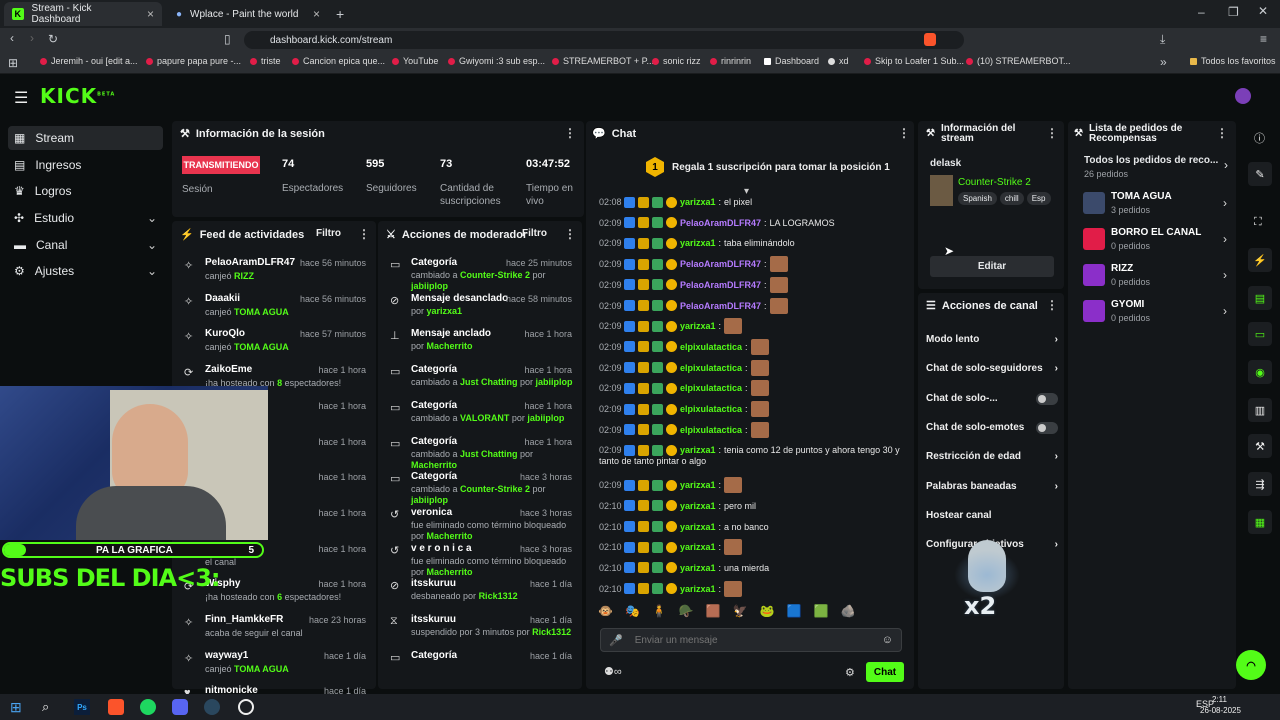  What do you see at coordinates (1258, 222) in the screenshot?
I see `layout-icon: ⛶` at bounding box center [1258, 222].